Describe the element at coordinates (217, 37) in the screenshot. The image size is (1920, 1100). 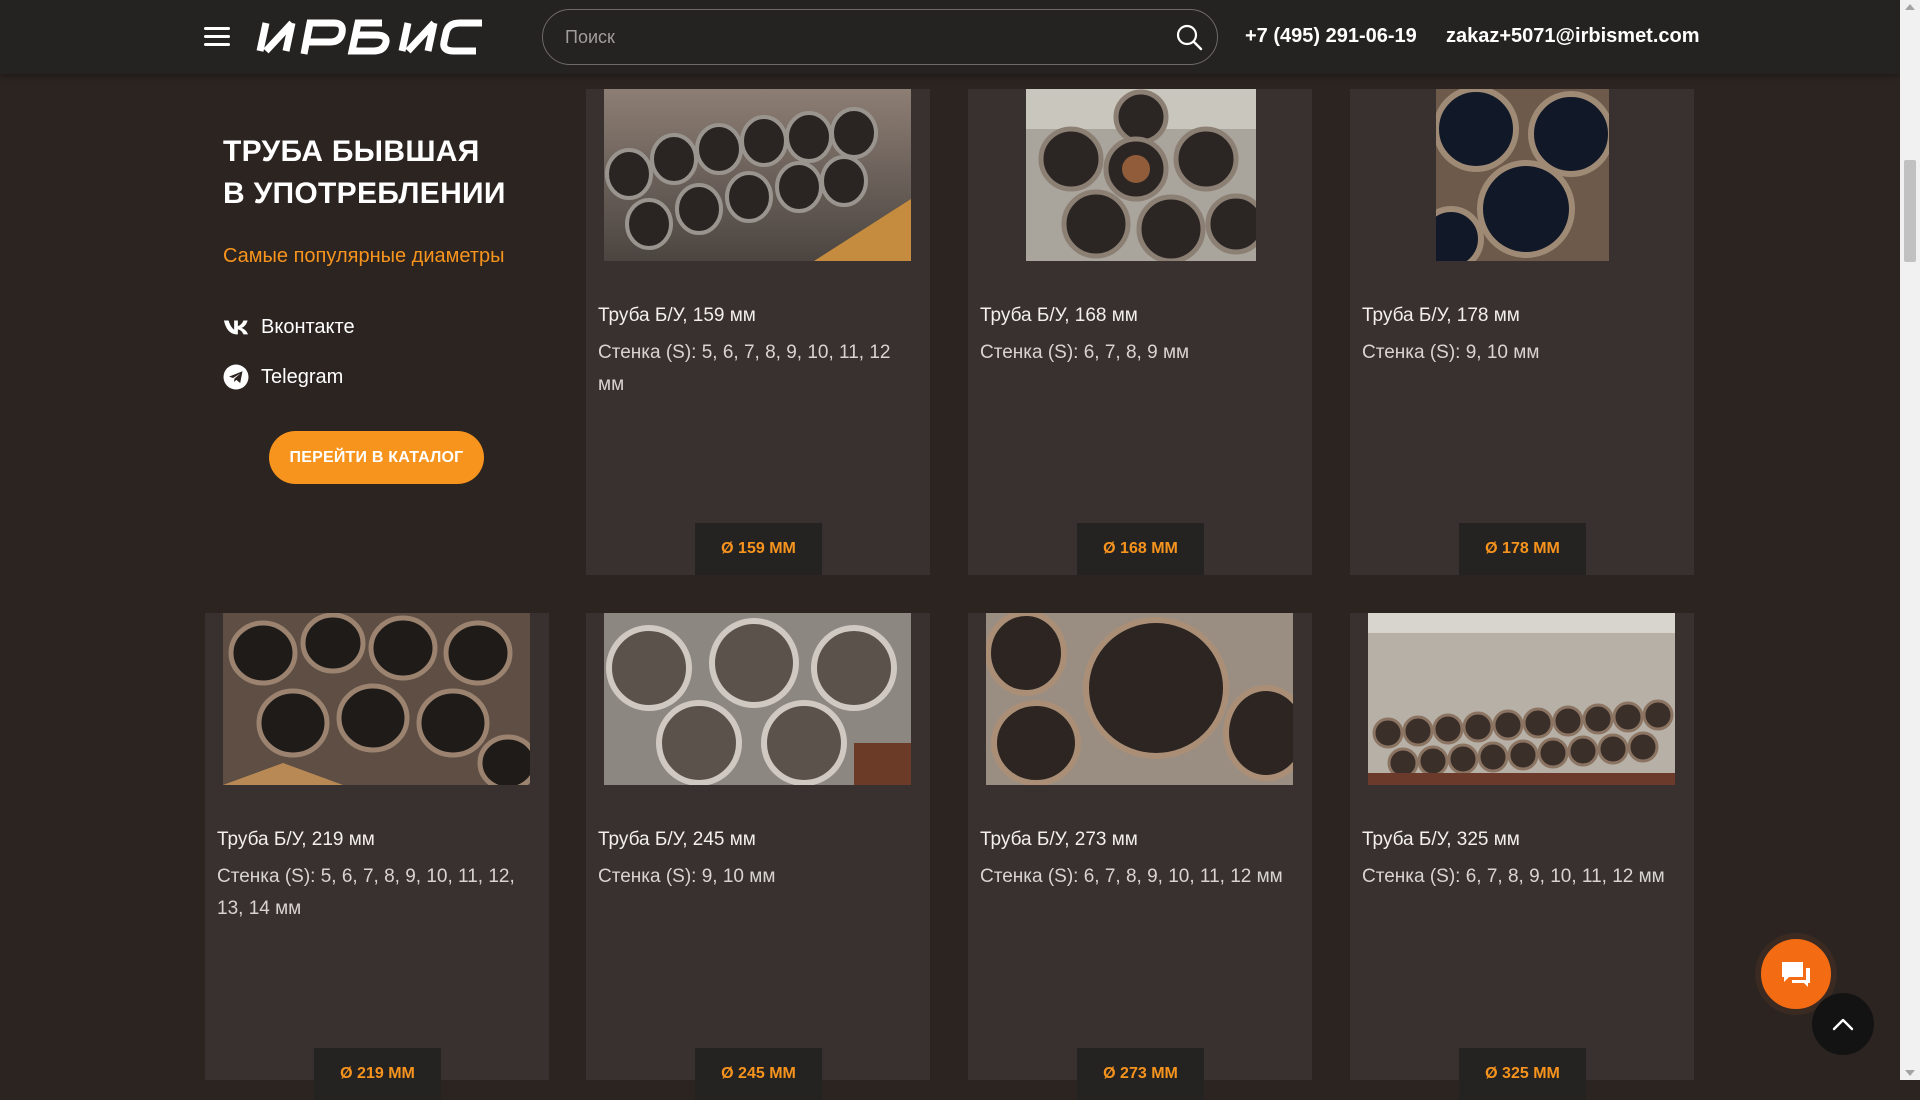
I see `hamburger-menu-icon` at that location.